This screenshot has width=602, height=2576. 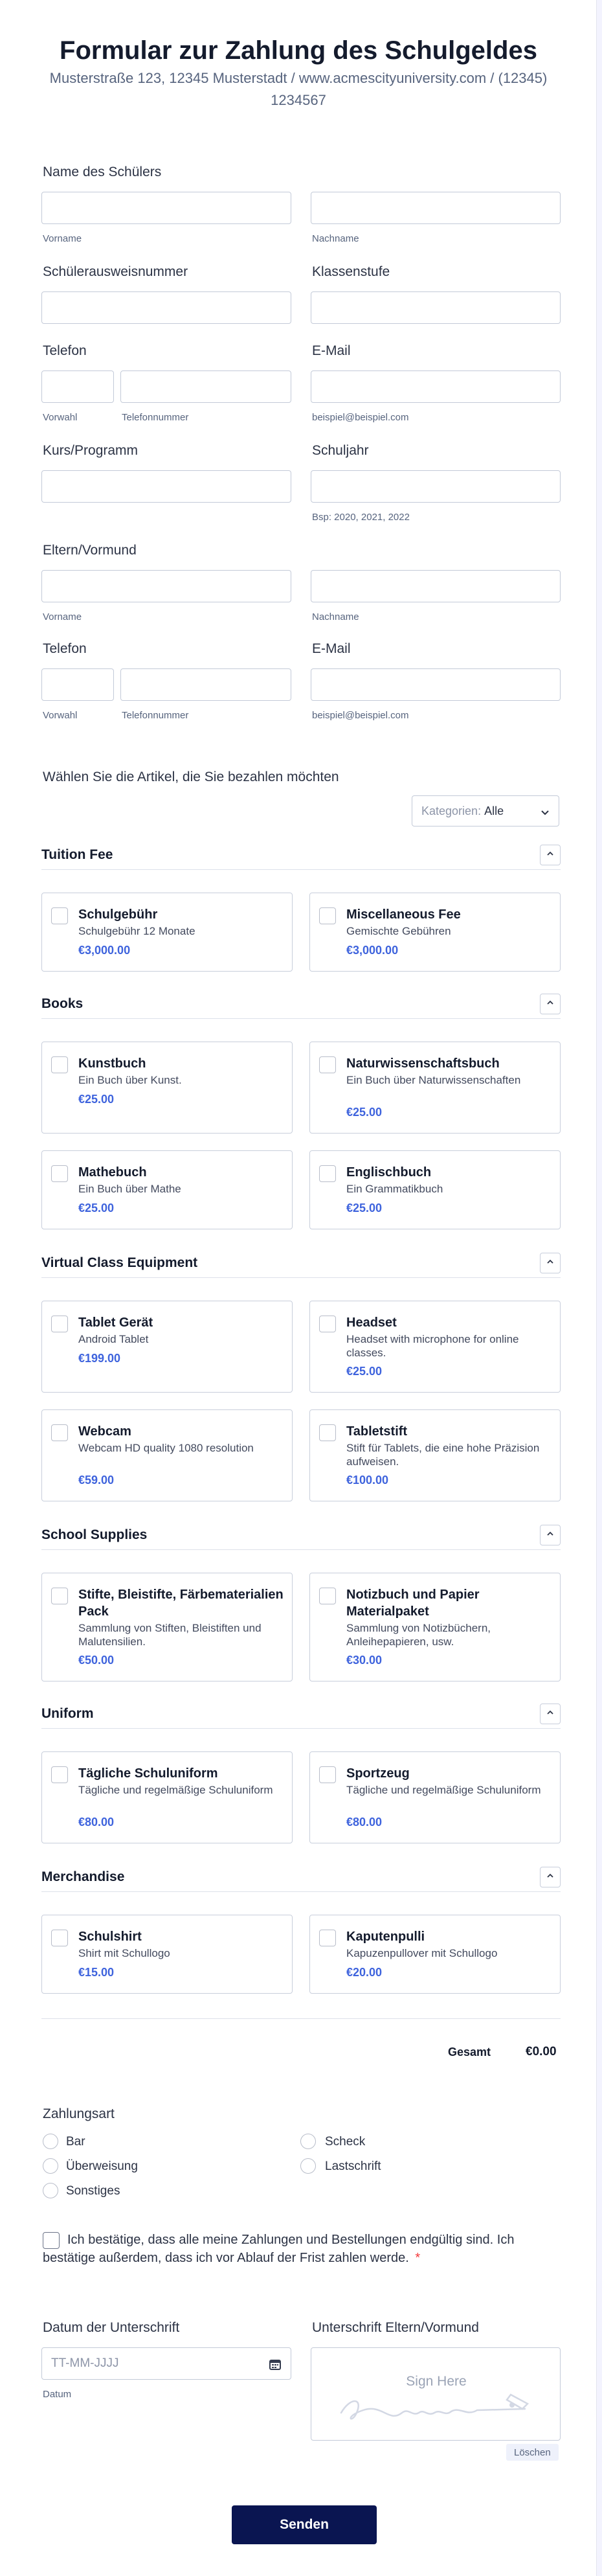 I want to click on product-name: Tablet Gerät, so click(x=116, y=1323).